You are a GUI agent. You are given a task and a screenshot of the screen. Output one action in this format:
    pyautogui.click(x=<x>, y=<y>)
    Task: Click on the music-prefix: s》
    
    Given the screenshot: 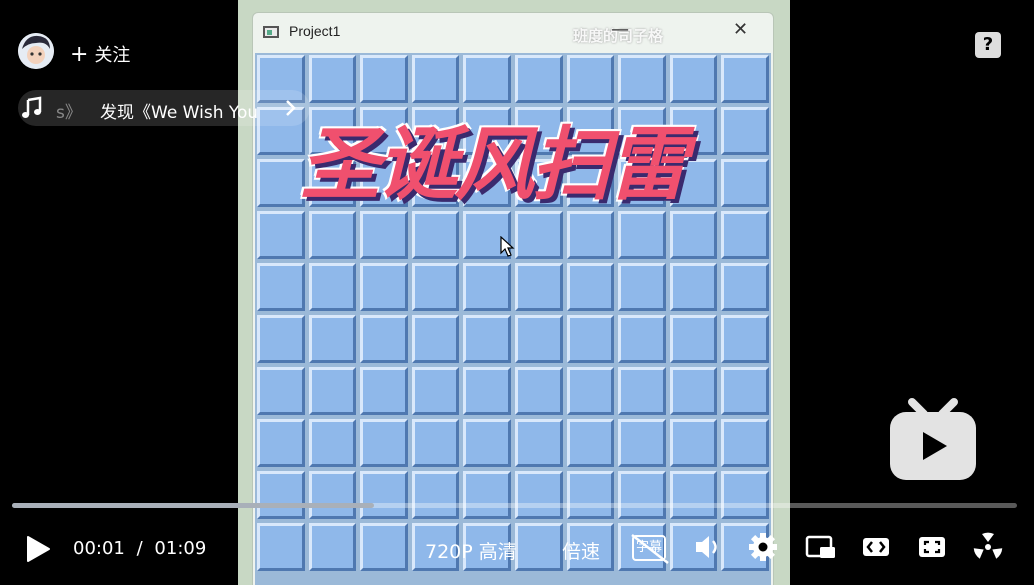 What is the action you would take?
    pyautogui.click(x=69, y=113)
    